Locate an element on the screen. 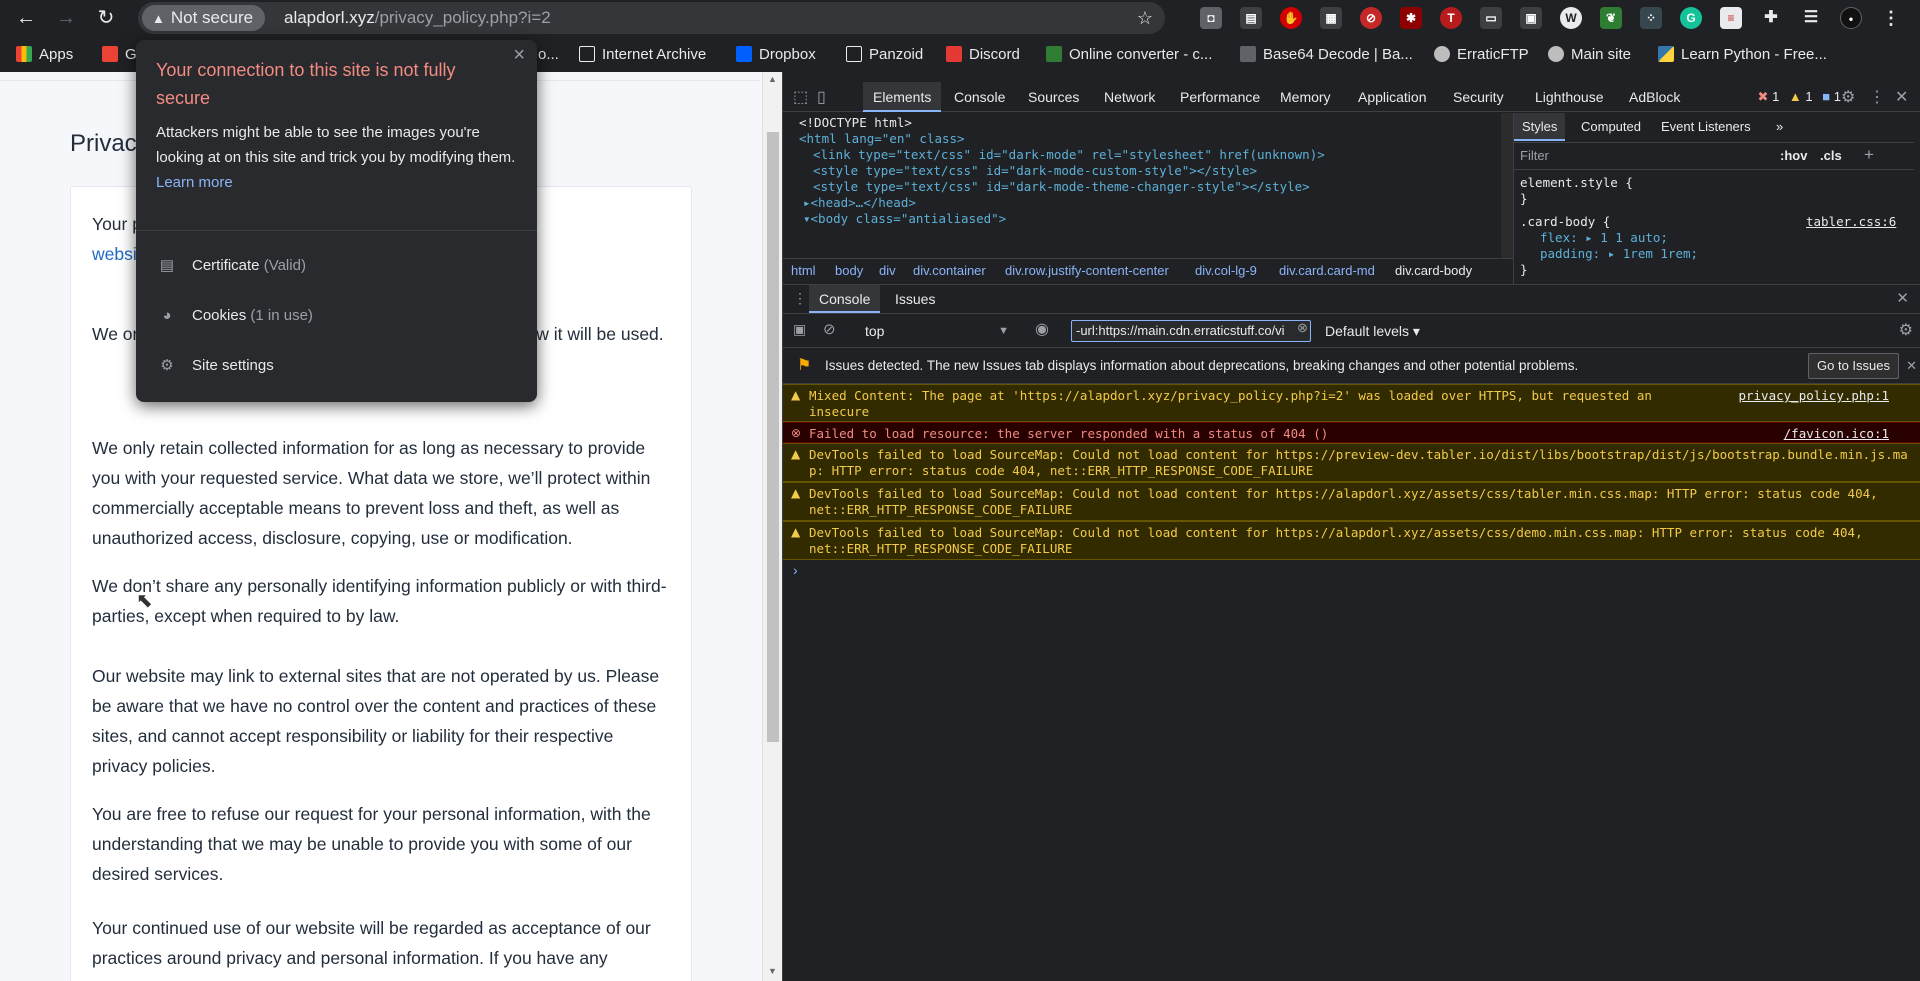 This screenshot has height=981, width=1920. new-rule-icon: + is located at coordinates (1869, 155).